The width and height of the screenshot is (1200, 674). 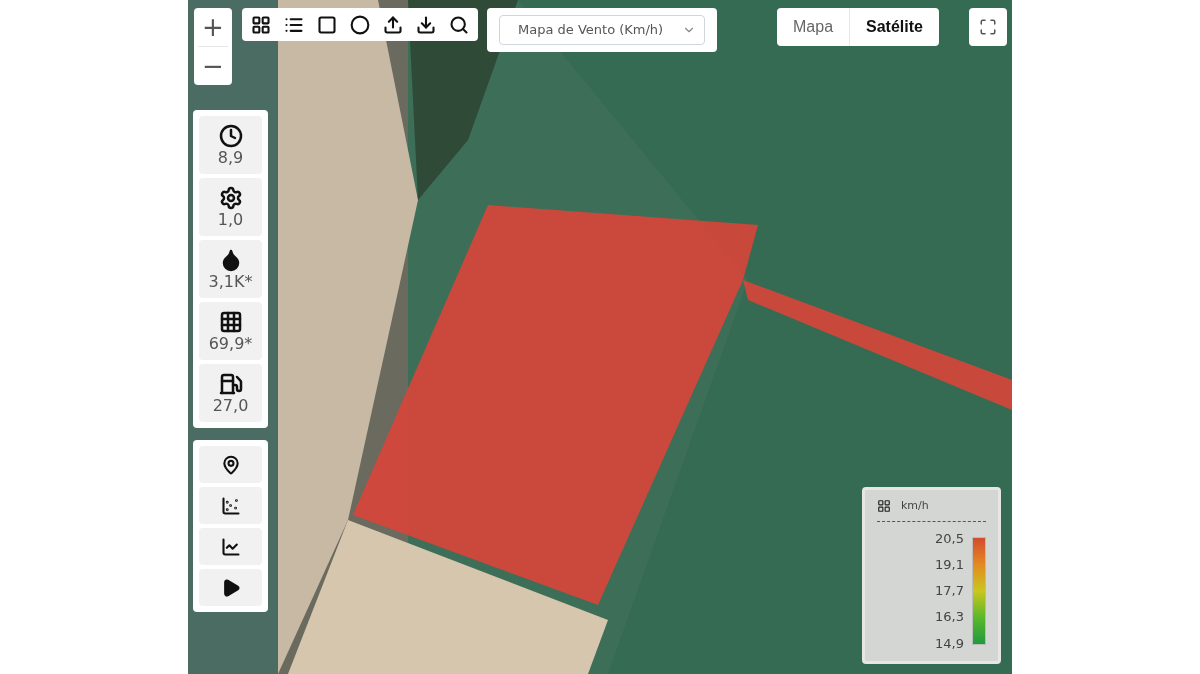 What do you see at coordinates (602, 30) in the screenshot?
I see `layer-dropdown: Mapa de Vento (Km/h)` at bounding box center [602, 30].